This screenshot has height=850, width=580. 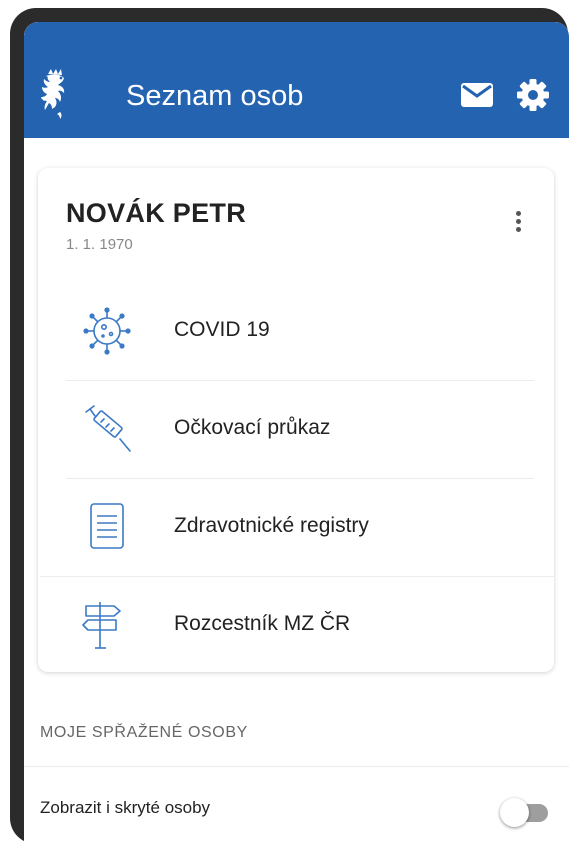 I want to click on signpost-icon, so click(x=101, y=625).